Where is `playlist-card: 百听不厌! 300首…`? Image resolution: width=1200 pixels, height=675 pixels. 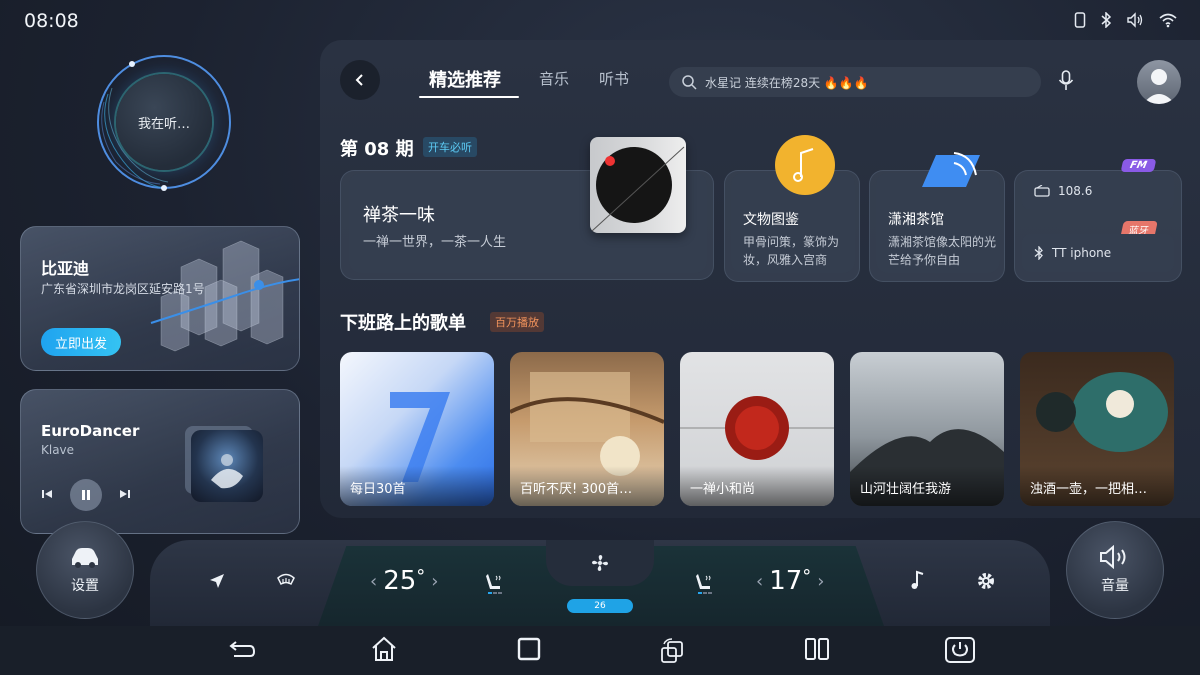 playlist-card: 百听不厌! 300首… is located at coordinates (587, 429).